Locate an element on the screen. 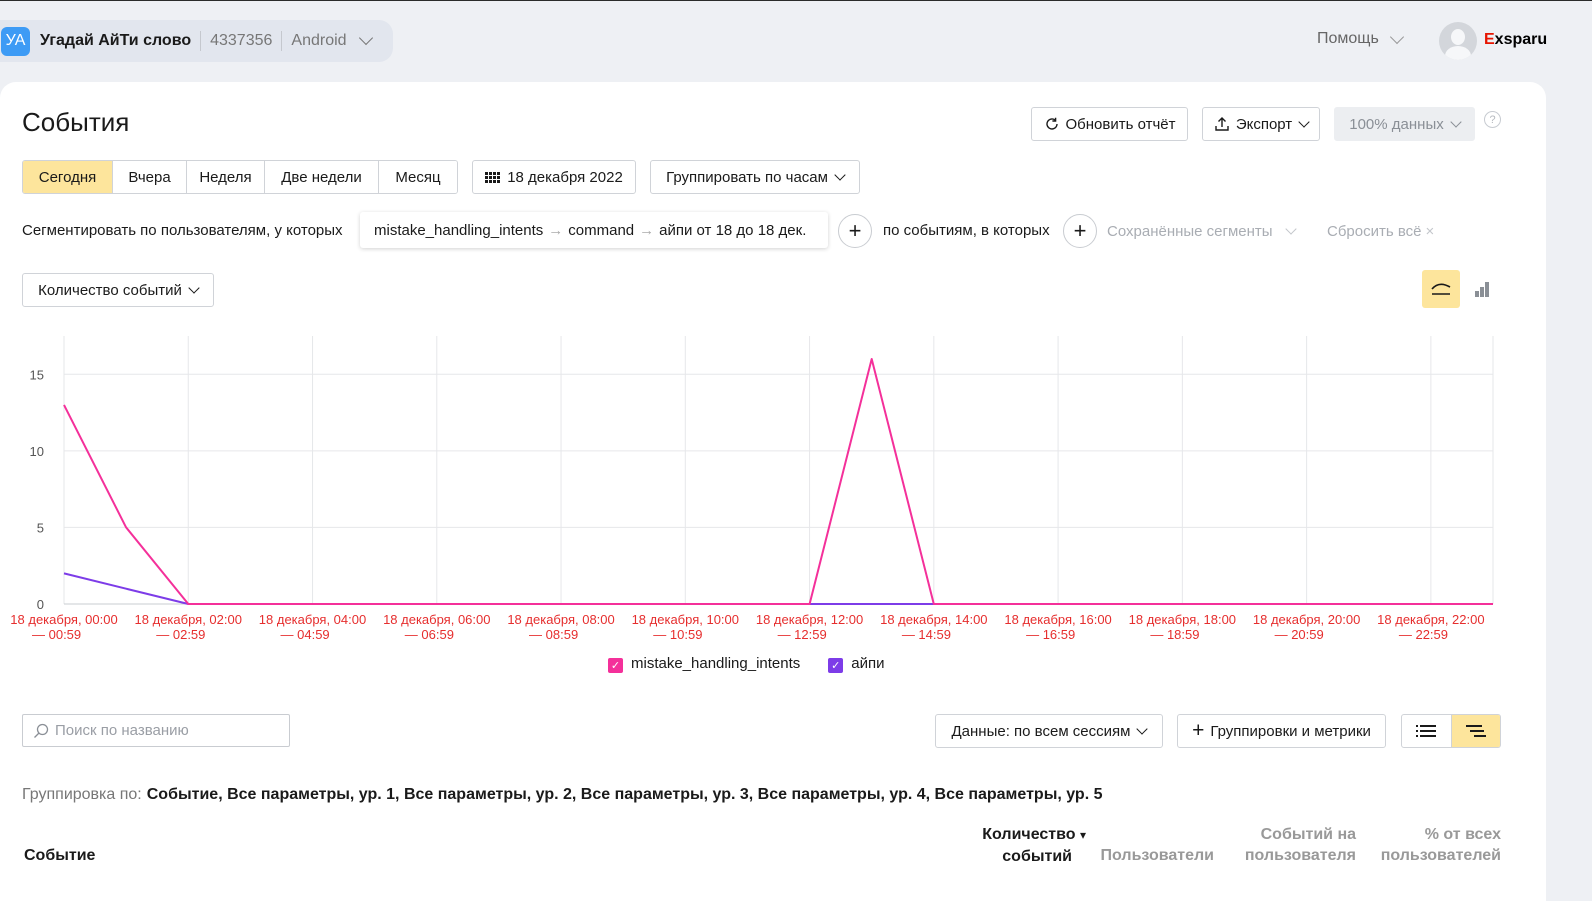  sampling-dropdown: 100% данных is located at coordinates (1404, 124).